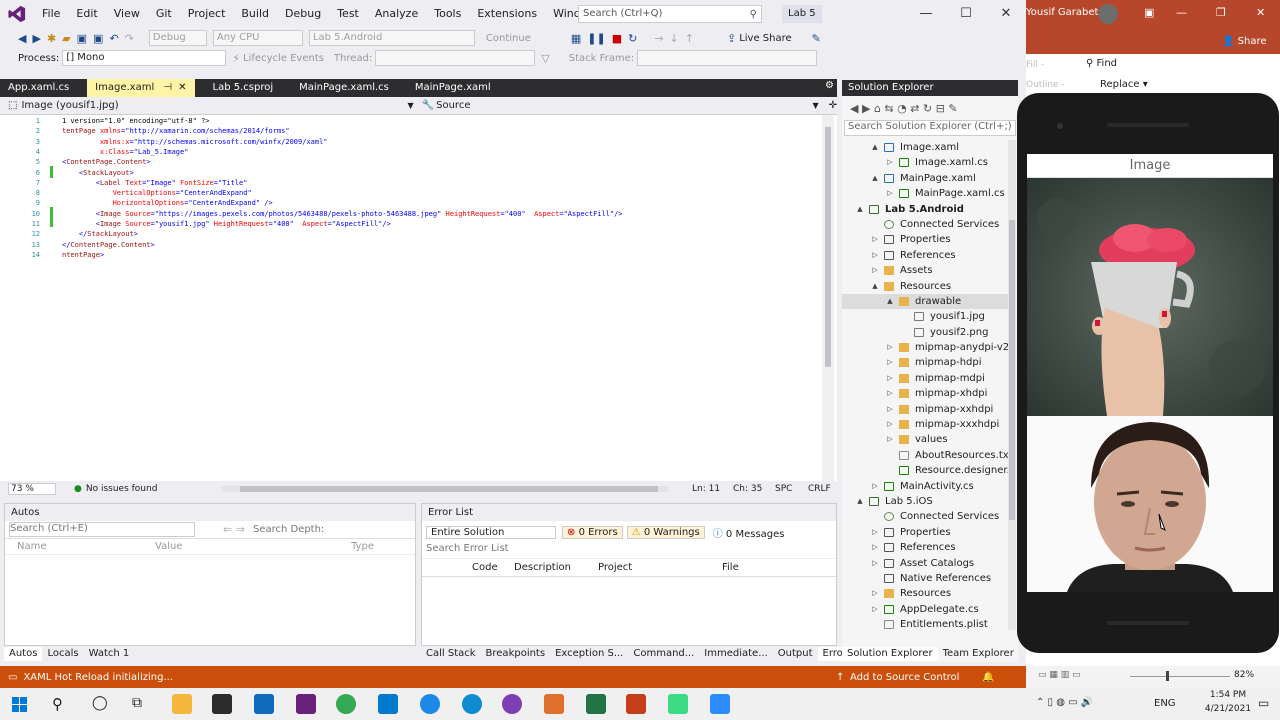 This screenshot has height=720, width=1280. Describe the element at coordinates (109, 654) in the screenshot. I see `tab-watch-1: Watch 1` at that location.